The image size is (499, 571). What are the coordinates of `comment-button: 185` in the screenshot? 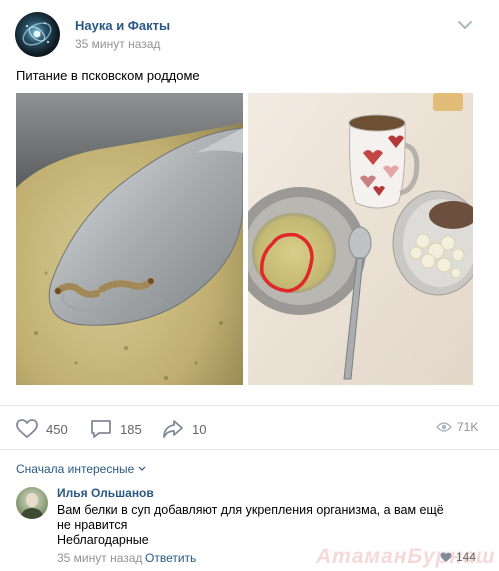 It's located at (116, 429).